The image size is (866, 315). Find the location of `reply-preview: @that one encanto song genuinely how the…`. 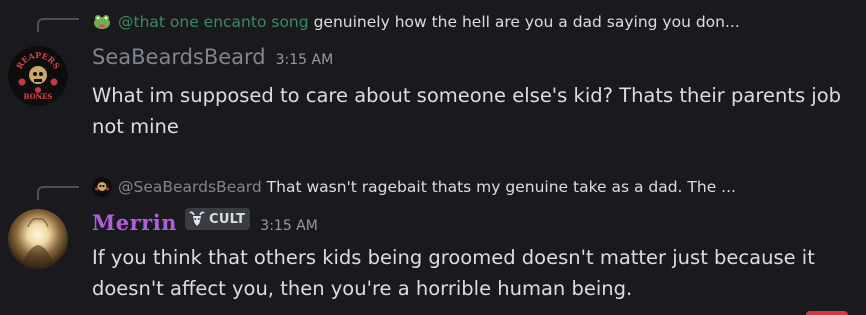

reply-preview: @that one encanto song genuinely how the… is located at coordinates (416, 22).